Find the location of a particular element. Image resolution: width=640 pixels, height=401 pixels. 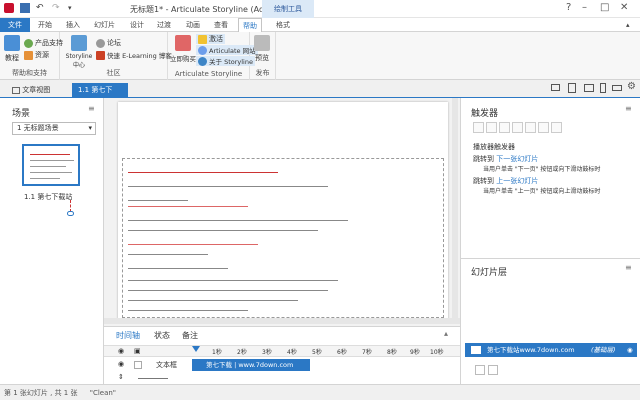

base-layer-row: 第七下载站www.7down.com (基础层) ◉ is located at coordinates (551, 350).